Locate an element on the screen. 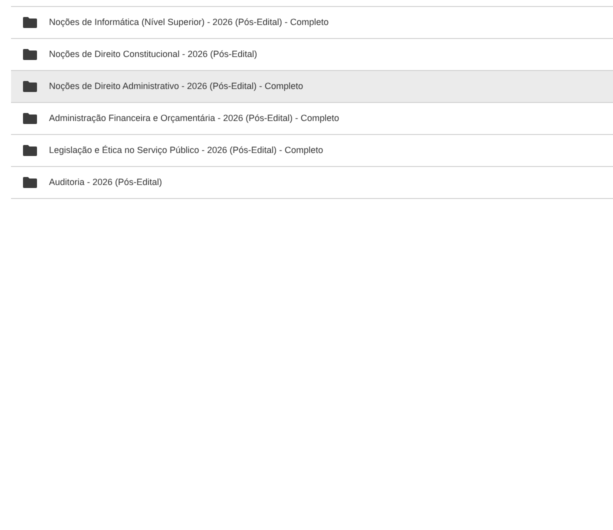 The image size is (613, 530). folder-name: Administração Financeira e Orçamentária - 2026 (Pós-Edital) - Completo is located at coordinates (194, 118).